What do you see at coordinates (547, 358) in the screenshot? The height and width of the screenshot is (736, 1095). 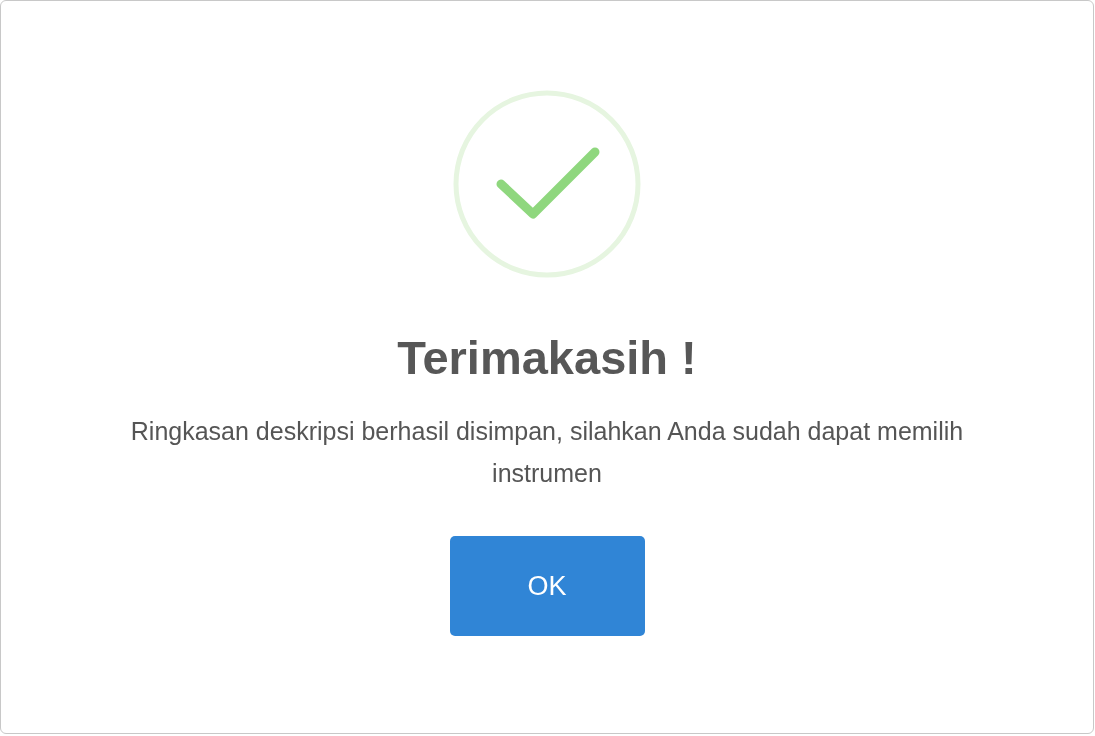 I see `dialog-title: Terimakasih !` at bounding box center [547, 358].